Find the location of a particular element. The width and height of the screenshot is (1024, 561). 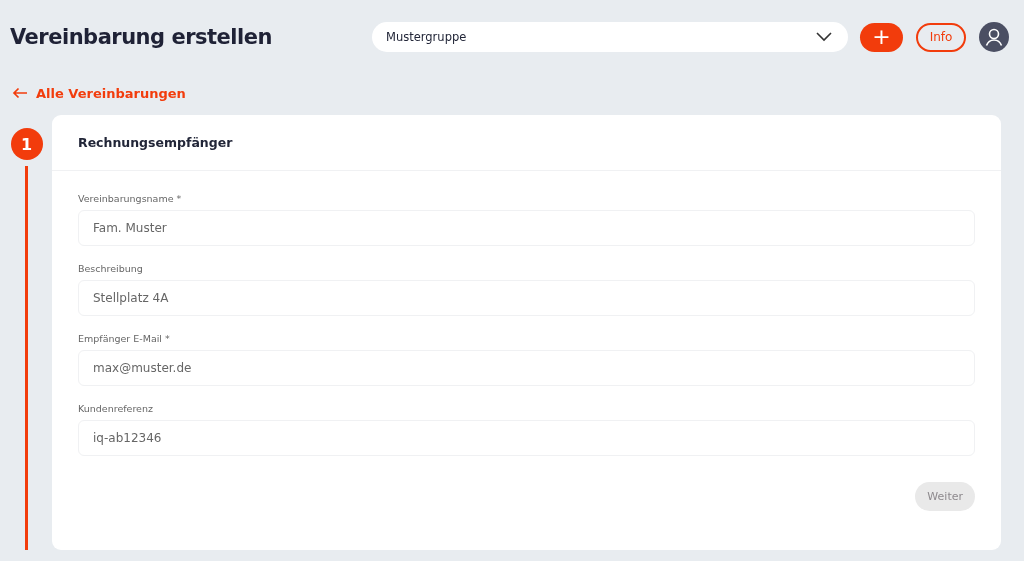

input-field: Fam. Muster is located at coordinates (526, 228).